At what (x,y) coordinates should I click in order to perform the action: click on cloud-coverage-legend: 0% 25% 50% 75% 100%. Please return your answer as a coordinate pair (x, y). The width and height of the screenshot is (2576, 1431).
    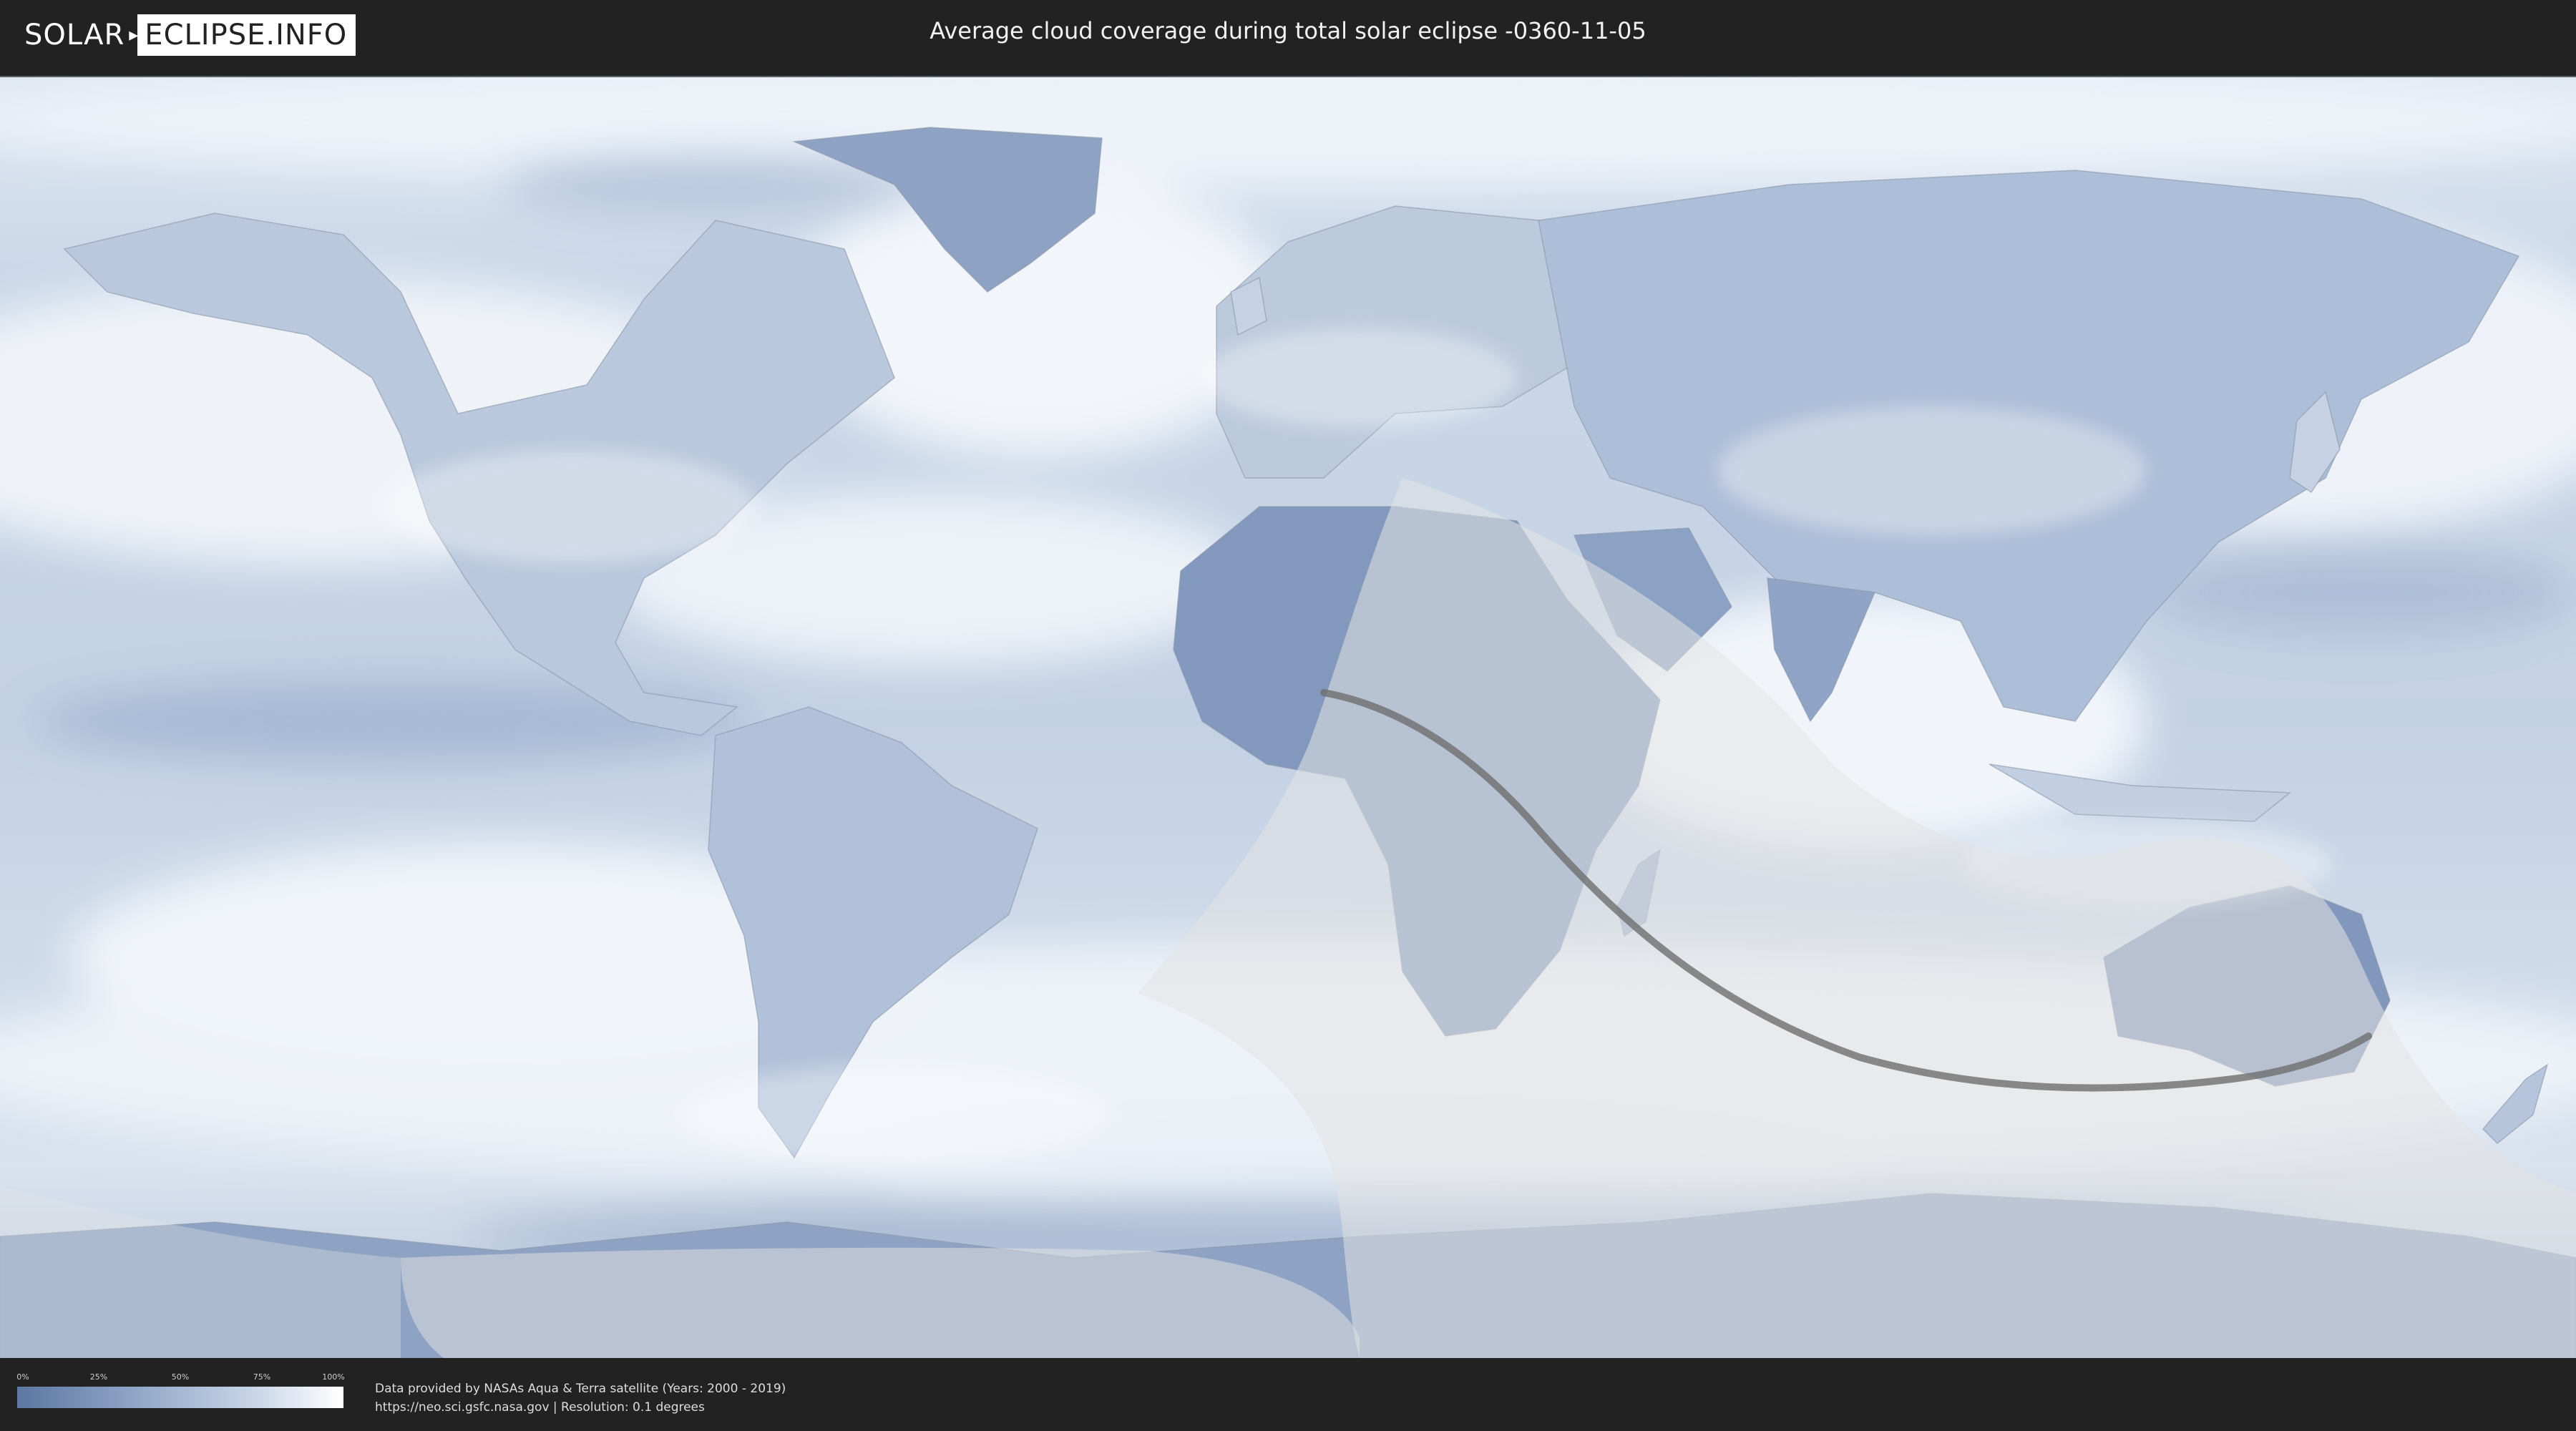
    Looking at the image, I should click on (180, 1390).